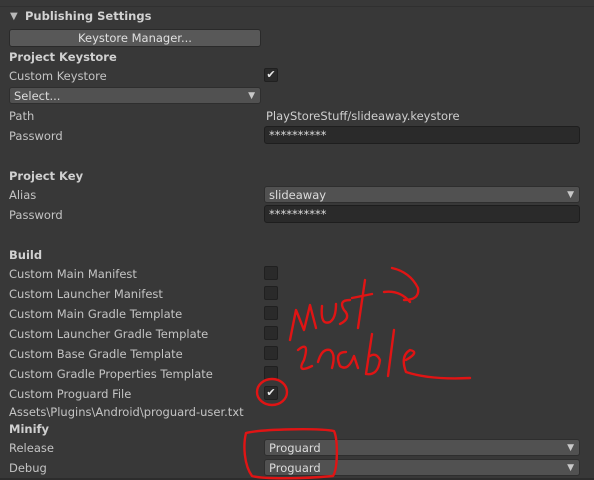 The image size is (594, 480). What do you see at coordinates (384, 323) in the screenshot?
I see `annotation-word-enable` at bounding box center [384, 323].